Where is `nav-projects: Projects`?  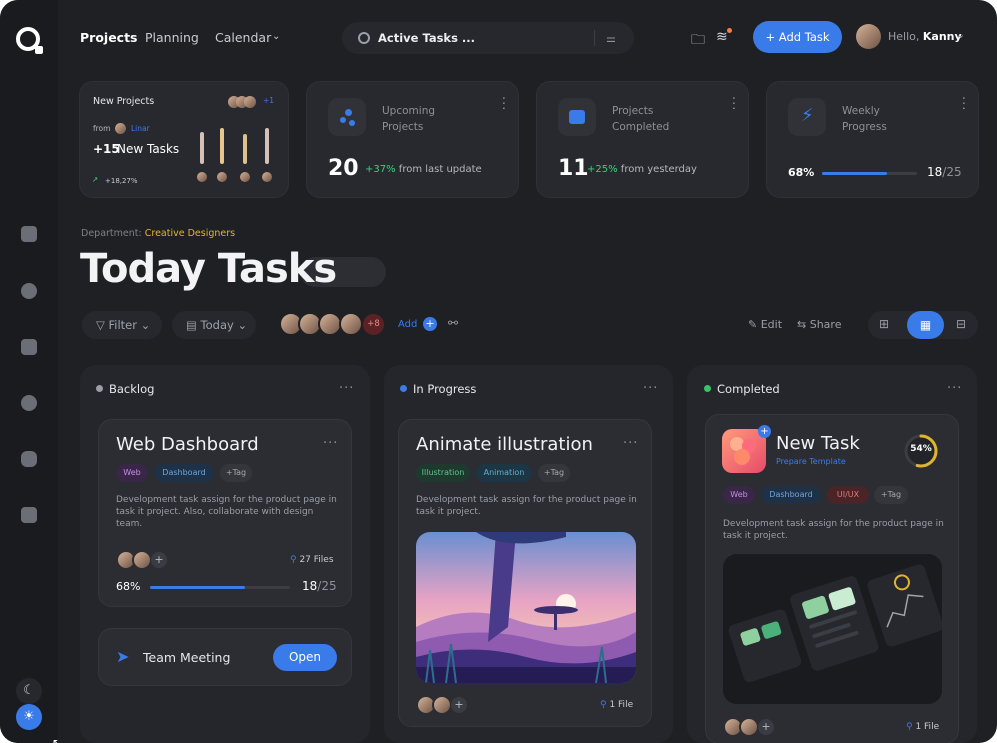 nav-projects: Projects is located at coordinates (109, 37).